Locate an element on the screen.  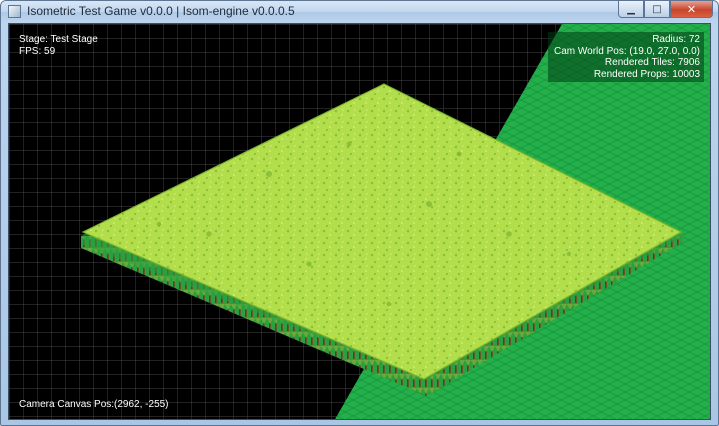
minimize-button: ▁ is located at coordinates (631, 9).